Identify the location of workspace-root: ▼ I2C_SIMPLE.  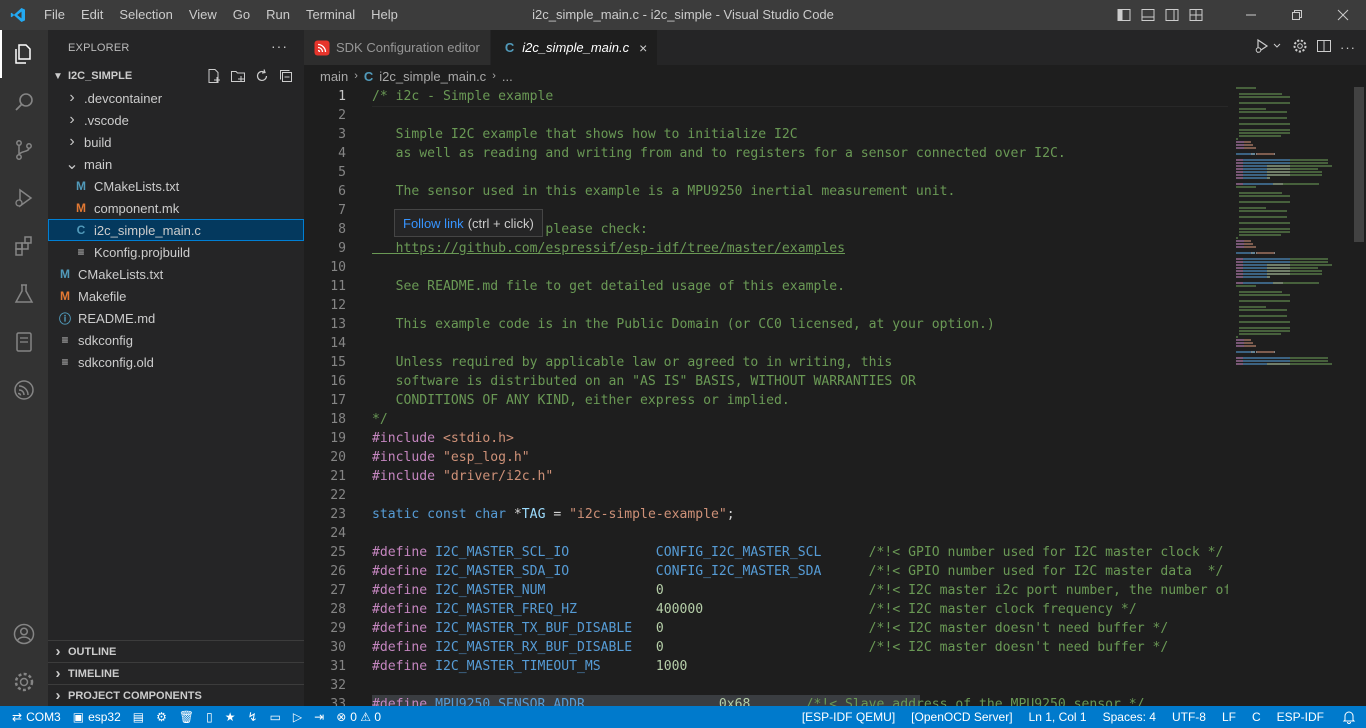
(176, 76).